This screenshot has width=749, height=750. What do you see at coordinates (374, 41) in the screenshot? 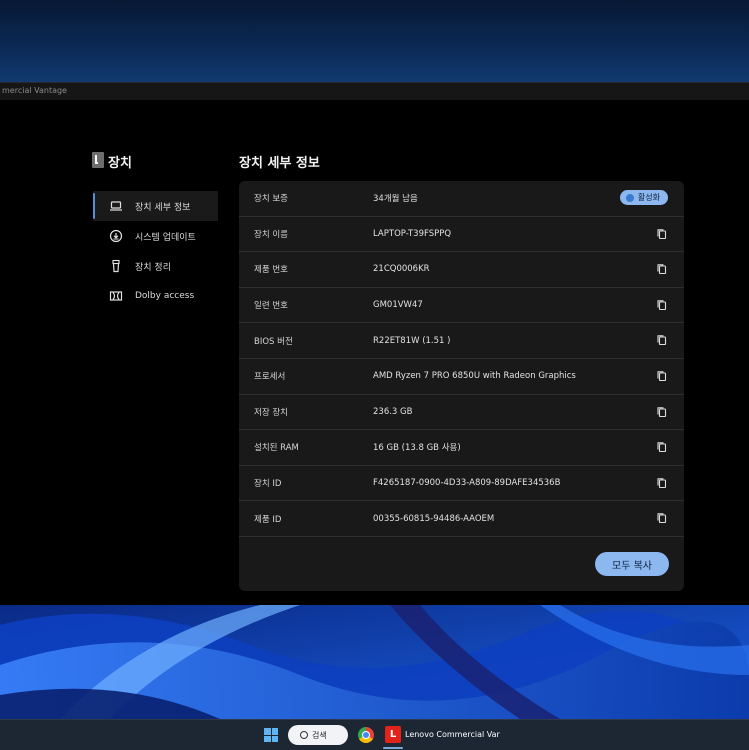
I see `desktop-background-top` at bounding box center [374, 41].